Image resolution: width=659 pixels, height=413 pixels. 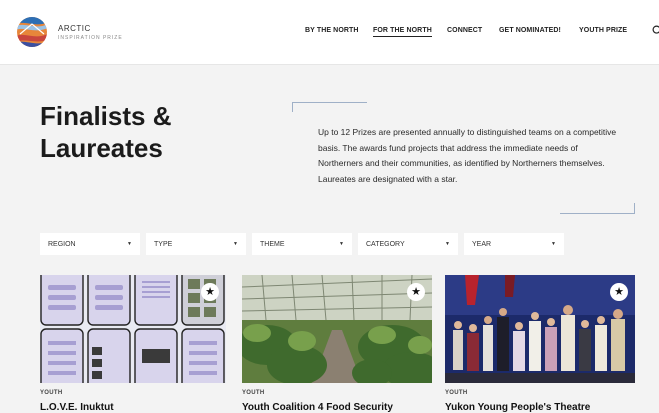 I want to click on card-2-category: YOUTH, so click(x=253, y=393).